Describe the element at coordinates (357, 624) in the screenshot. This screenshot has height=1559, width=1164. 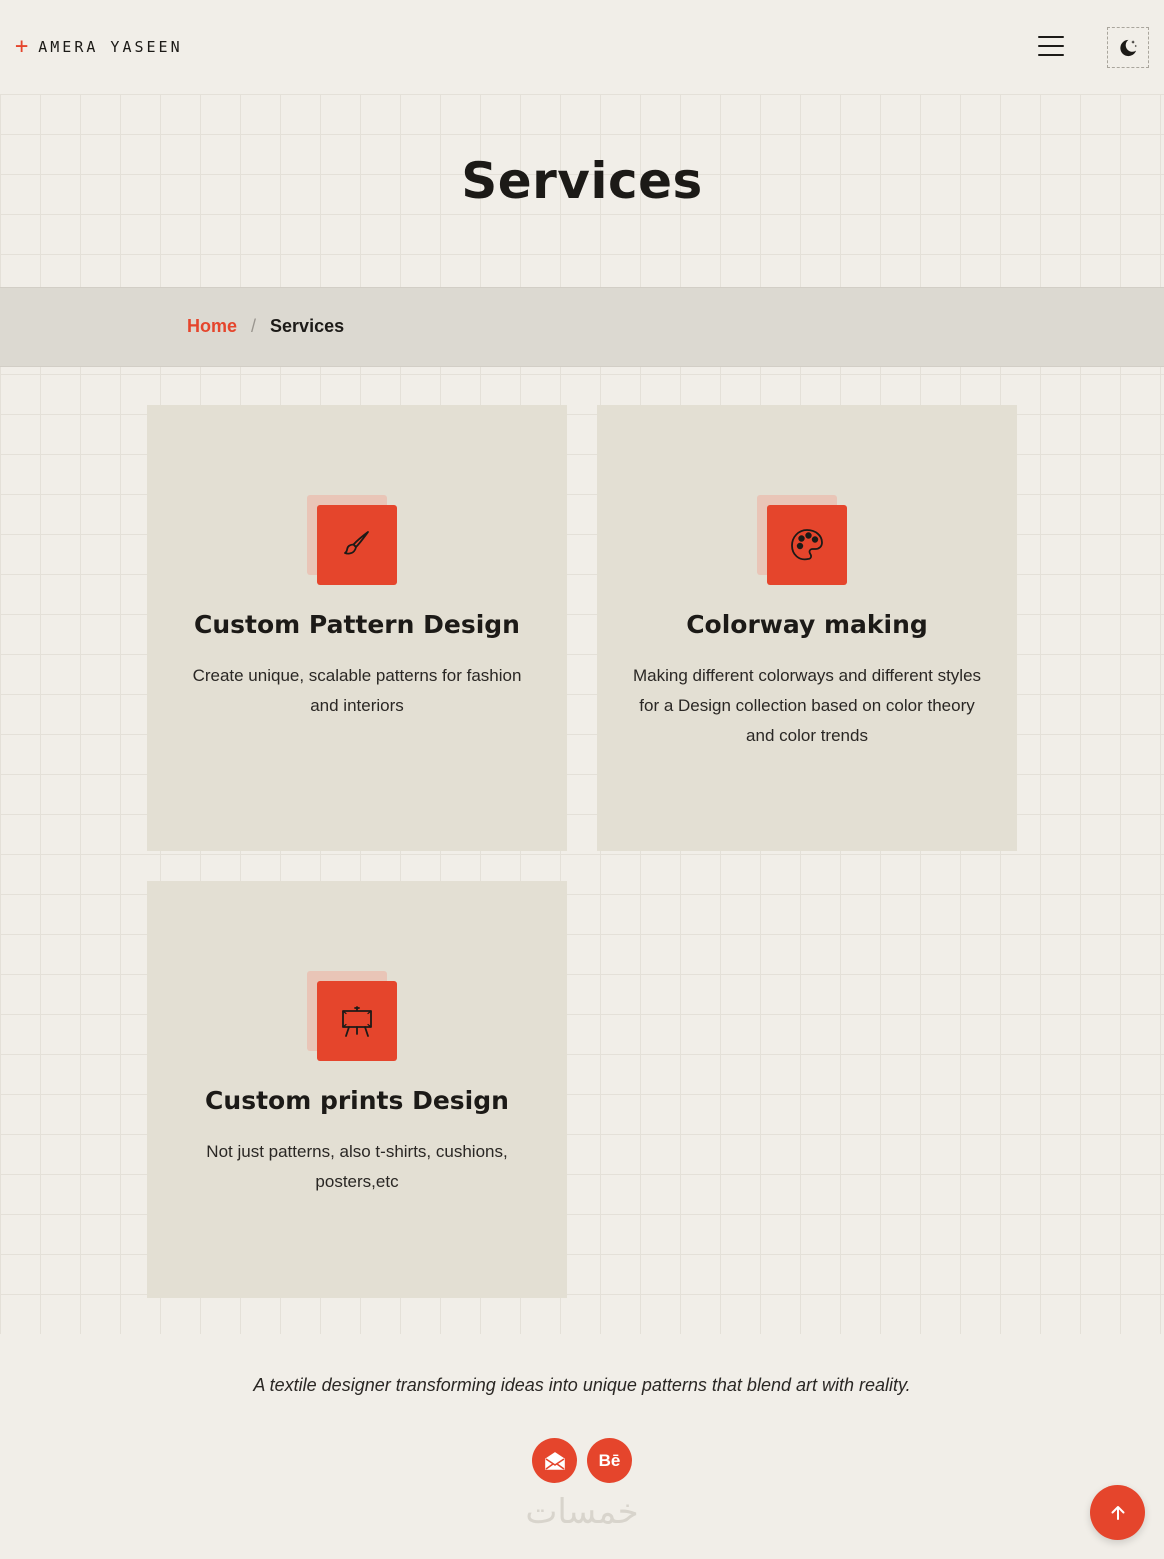
I see `service-title: Custom Pattern Design` at that location.